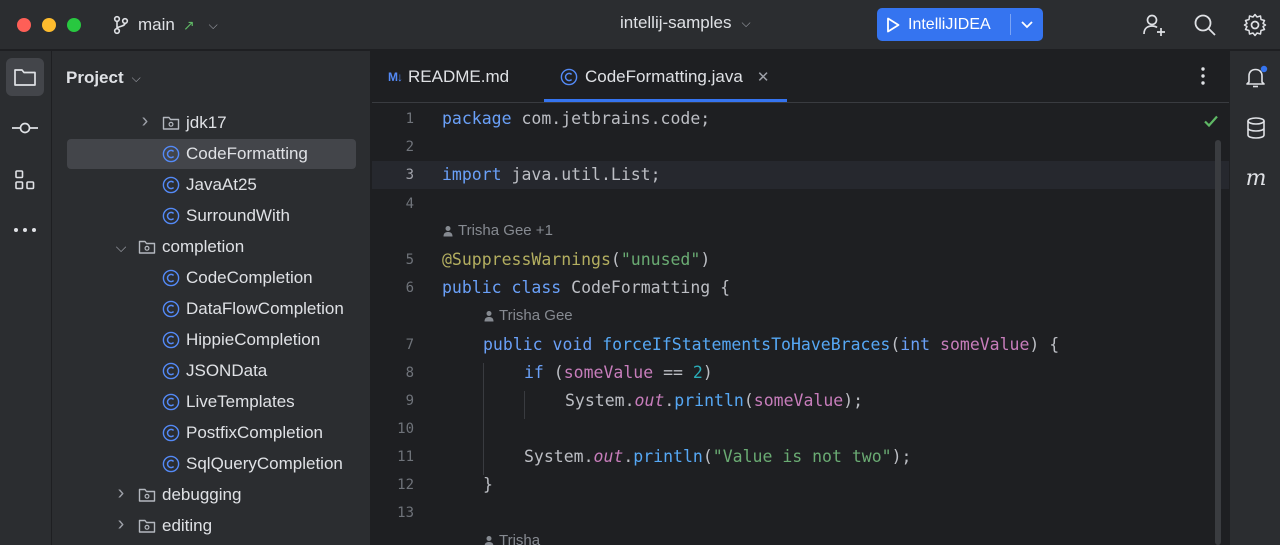 Image resolution: width=1280 pixels, height=545 pixels. I want to click on database-tool-button, so click(1256, 128).